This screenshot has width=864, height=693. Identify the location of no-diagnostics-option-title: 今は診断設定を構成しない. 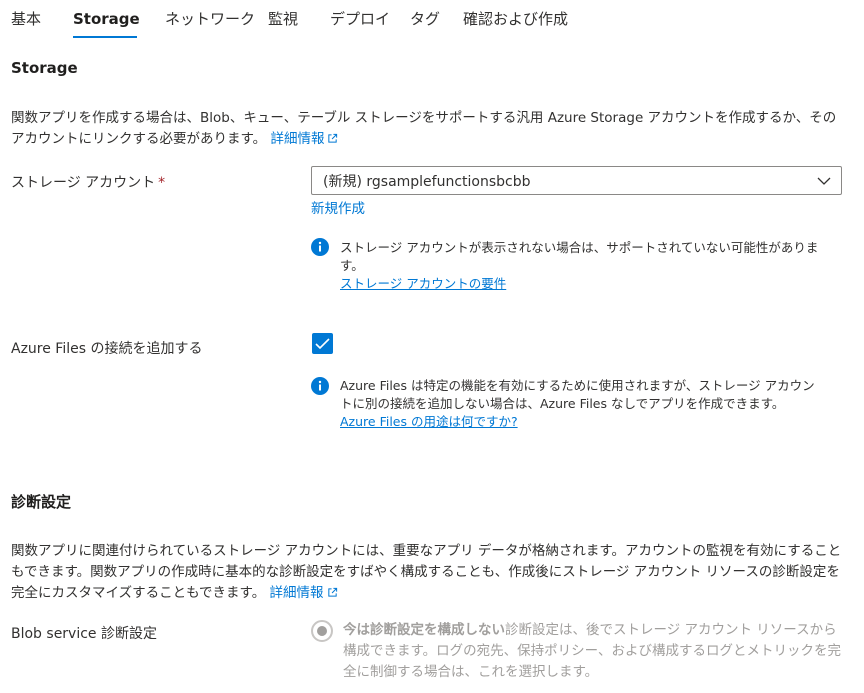
(424, 630).